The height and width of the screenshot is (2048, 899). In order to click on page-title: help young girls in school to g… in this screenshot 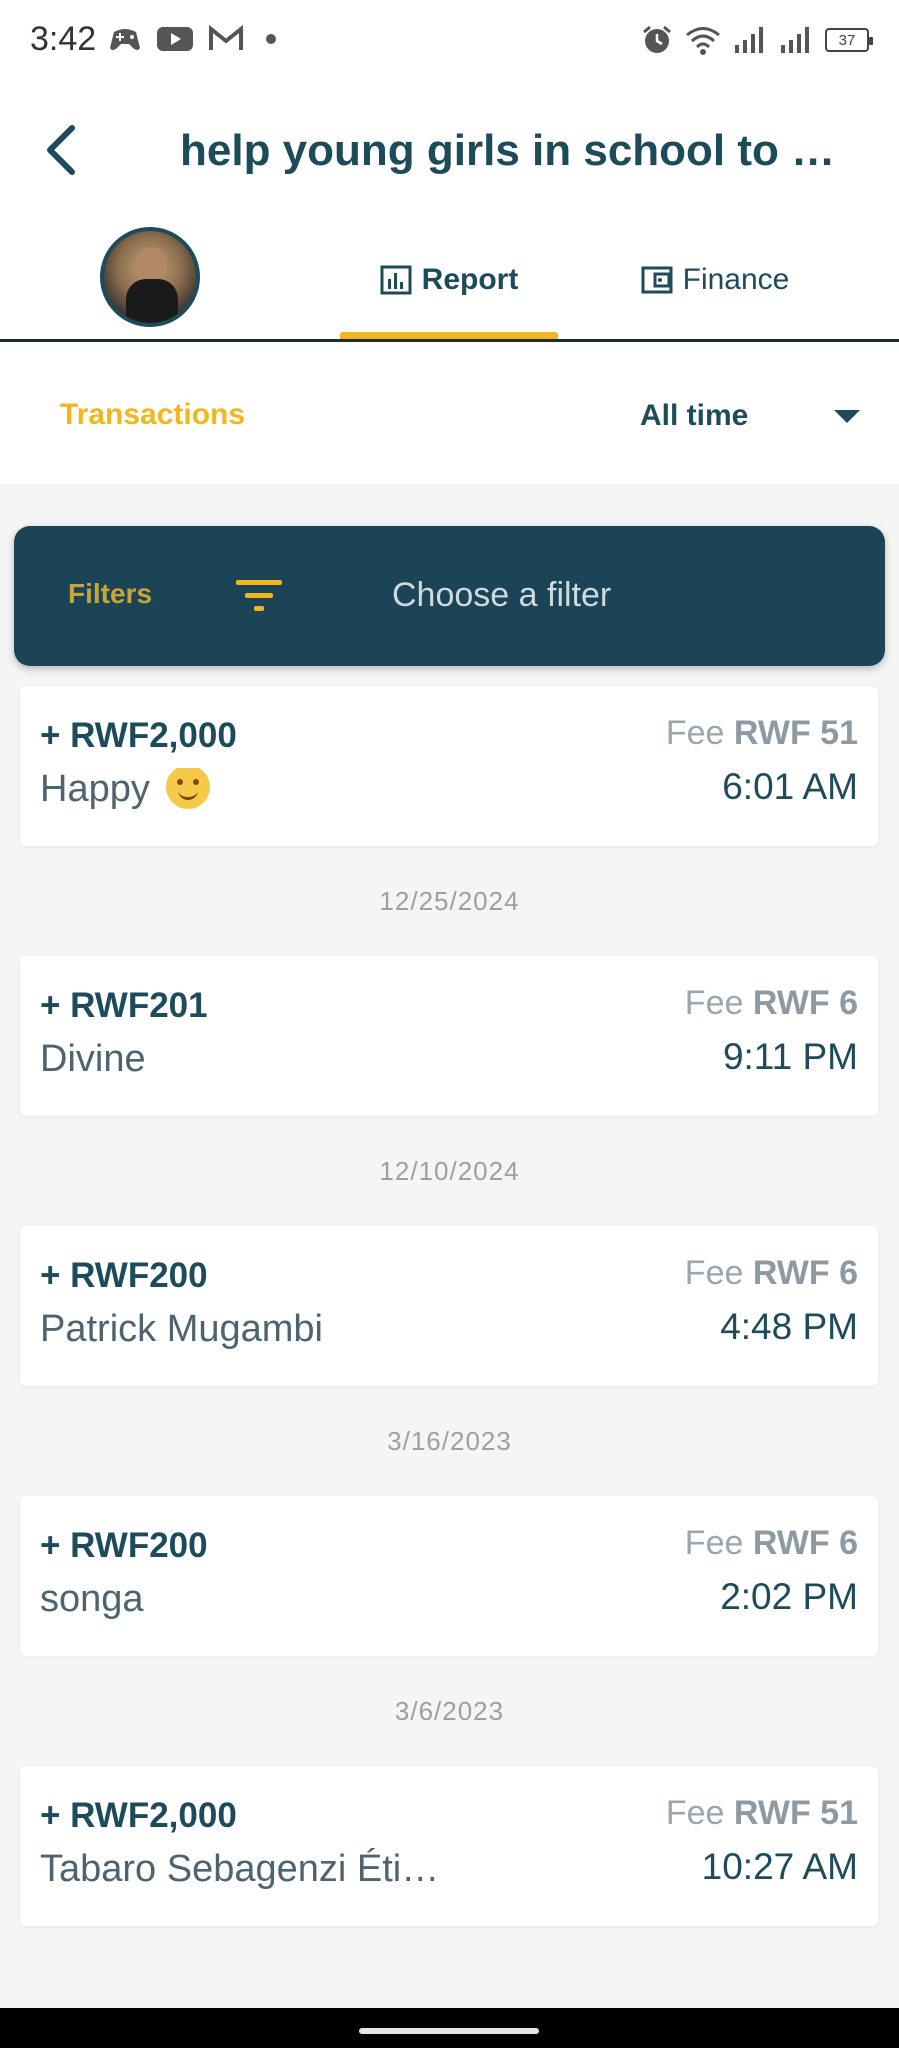, I will do `click(520, 150)`.